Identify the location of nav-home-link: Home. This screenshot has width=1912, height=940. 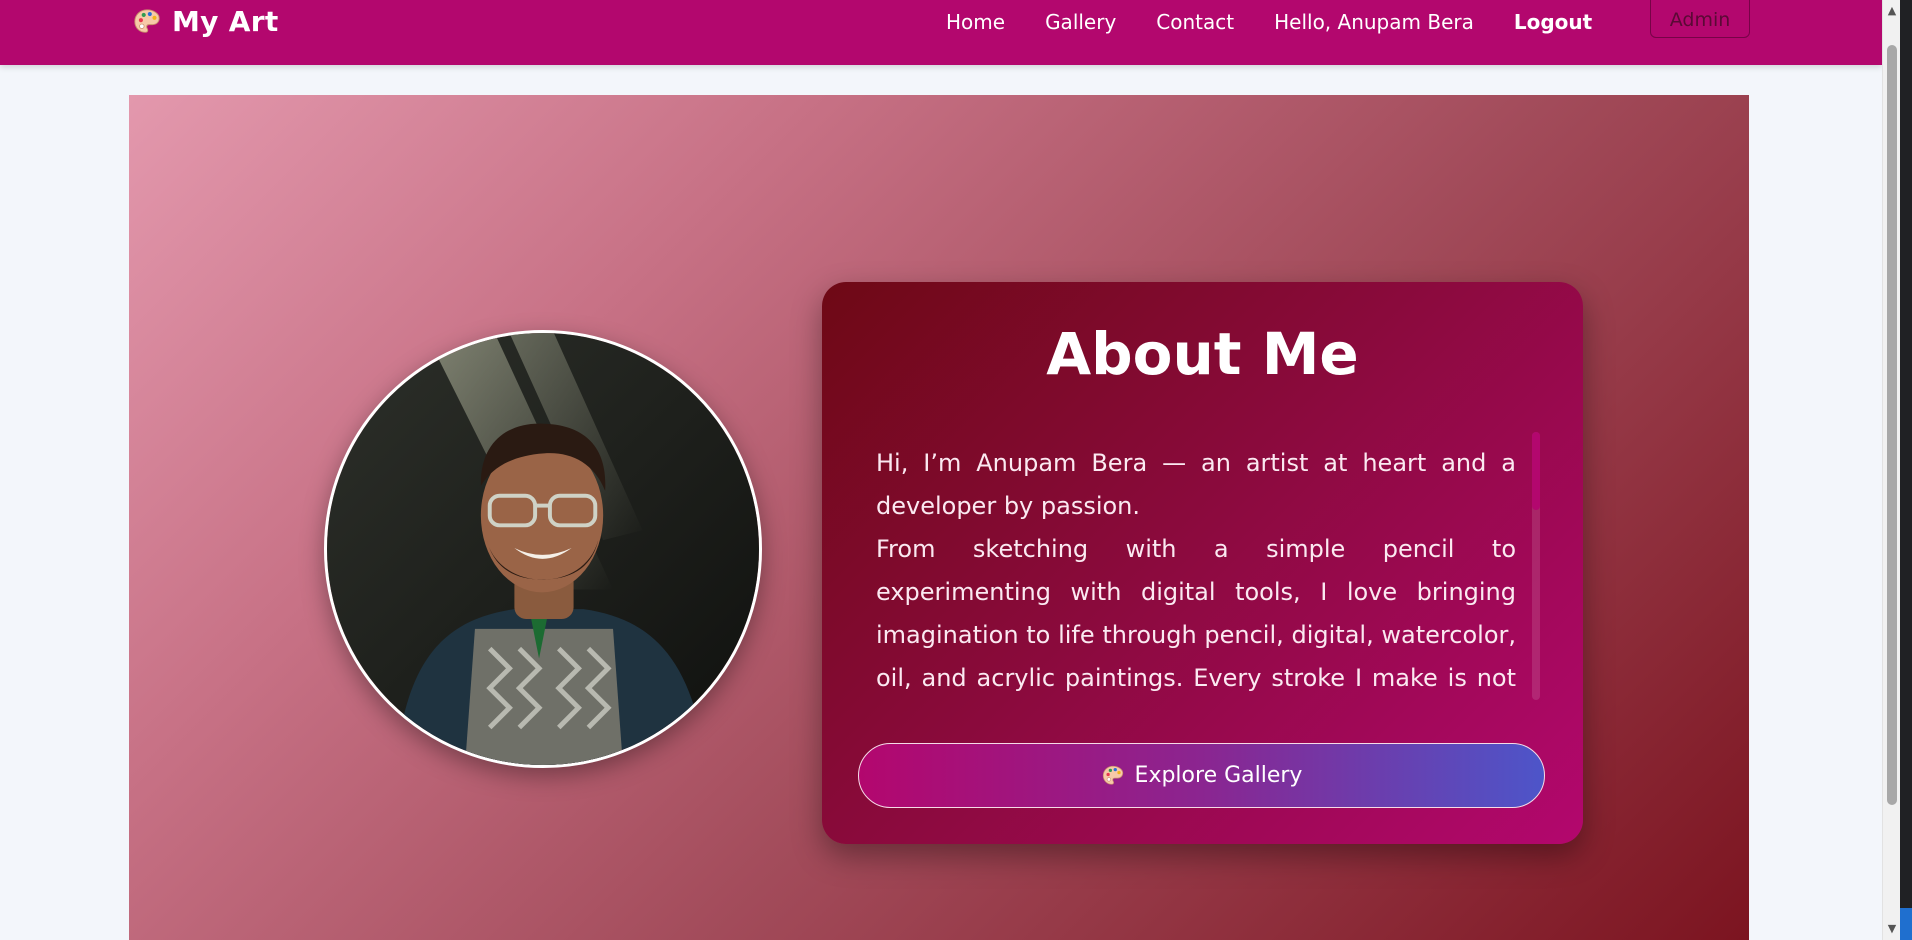
(975, 22).